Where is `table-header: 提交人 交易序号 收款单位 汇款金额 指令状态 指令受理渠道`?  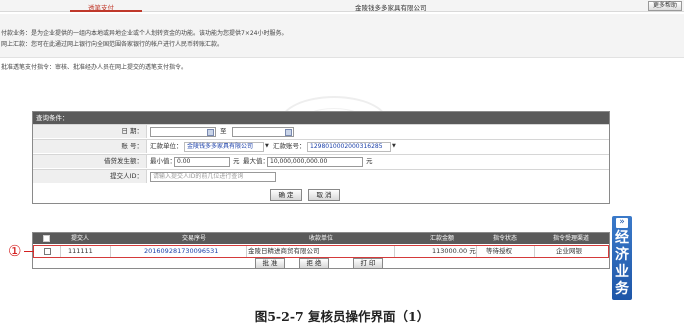 table-header: 提交人 交易序号 收款单位 汇款金额 指令状态 指令受理渠道 is located at coordinates (321, 238).